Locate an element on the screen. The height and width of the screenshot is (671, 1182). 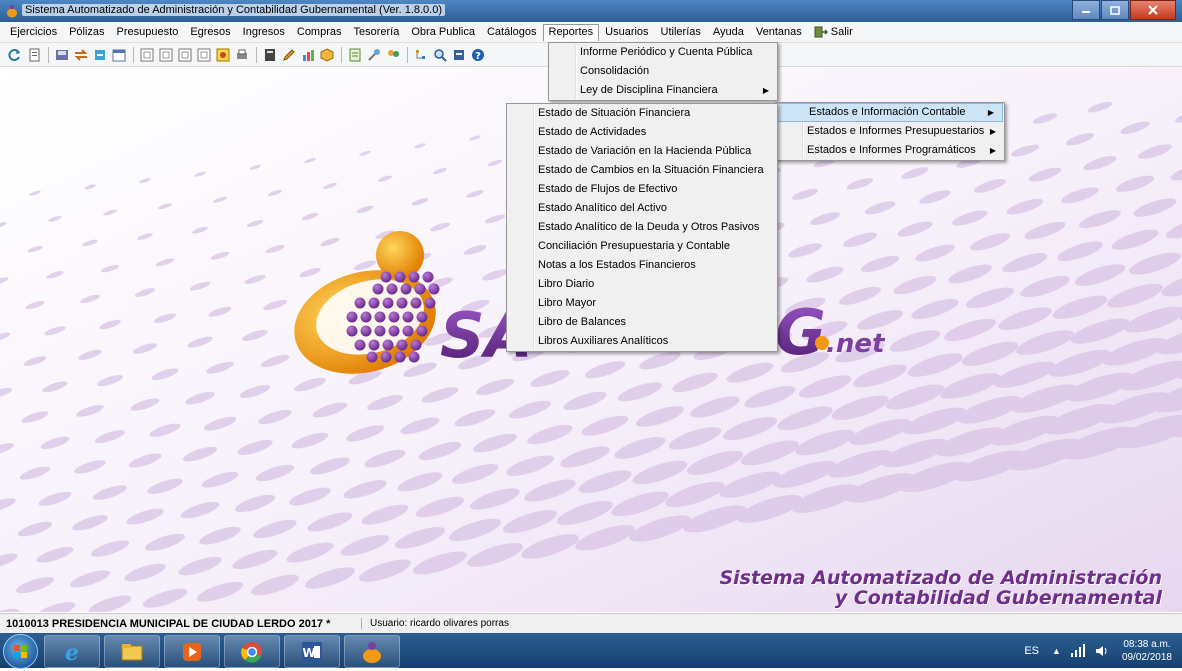
taskbar-chrome is located at coordinates (252, 651).